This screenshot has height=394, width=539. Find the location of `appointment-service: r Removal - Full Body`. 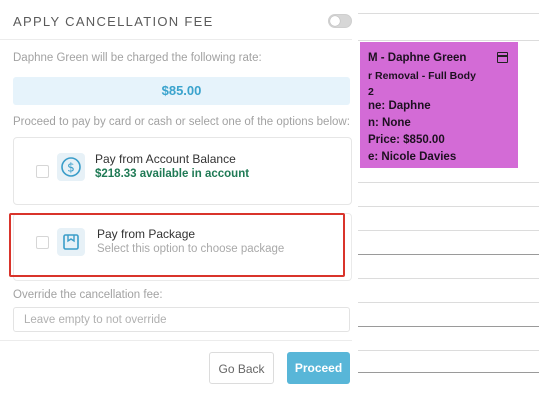

appointment-service: r Removal - Full Body is located at coordinates (422, 76).